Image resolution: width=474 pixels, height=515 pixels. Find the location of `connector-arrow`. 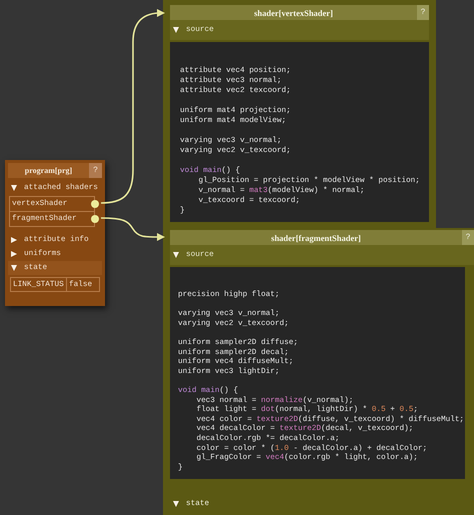

connector-arrow is located at coordinates (132, 229).